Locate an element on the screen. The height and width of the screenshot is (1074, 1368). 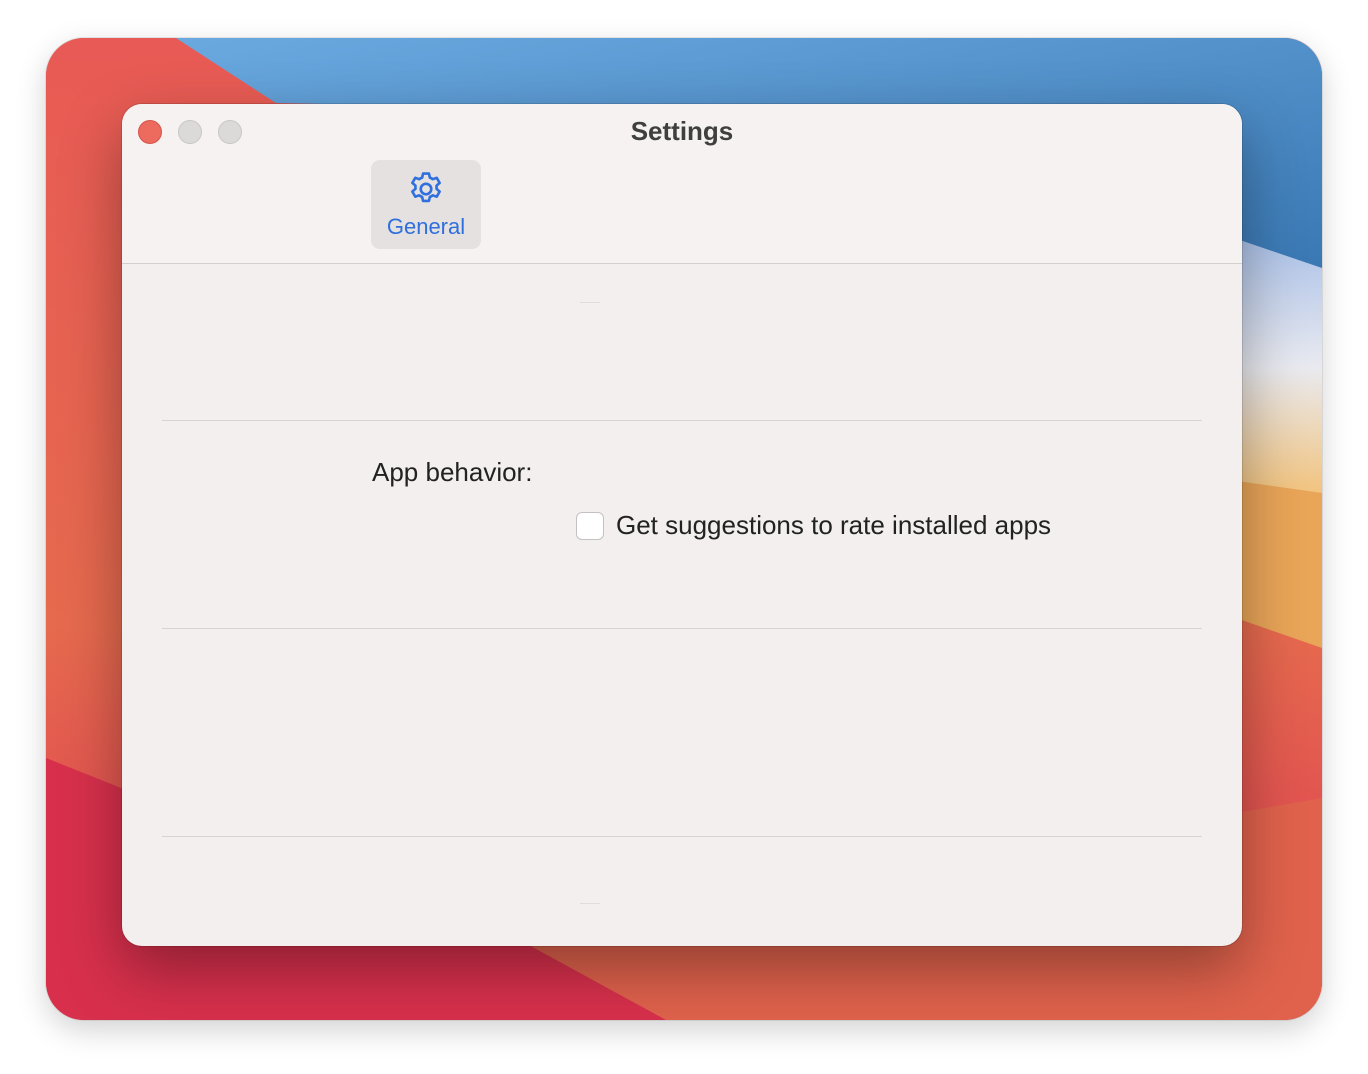
tab-general: General is located at coordinates (426, 204).